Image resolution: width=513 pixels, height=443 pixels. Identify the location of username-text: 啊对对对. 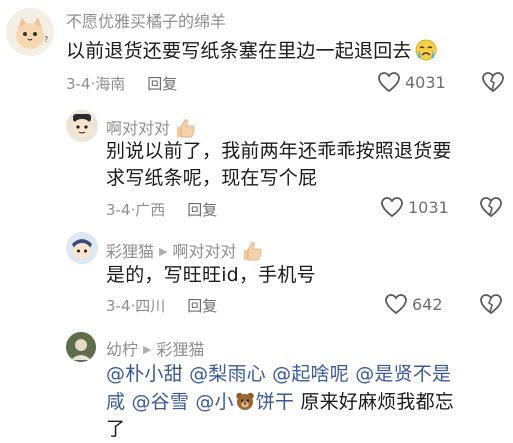
(138, 128).